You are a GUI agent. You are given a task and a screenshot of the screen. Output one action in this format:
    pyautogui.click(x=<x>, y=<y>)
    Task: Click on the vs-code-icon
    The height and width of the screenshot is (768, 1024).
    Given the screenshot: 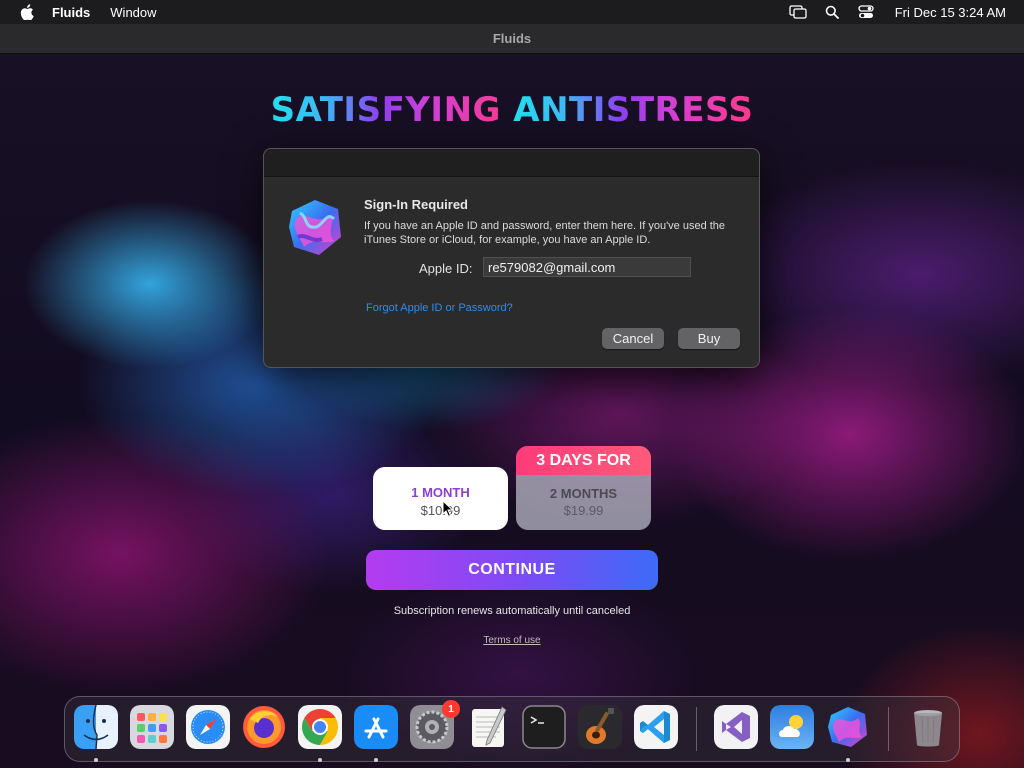 What is the action you would take?
    pyautogui.click(x=656, y=727)
    